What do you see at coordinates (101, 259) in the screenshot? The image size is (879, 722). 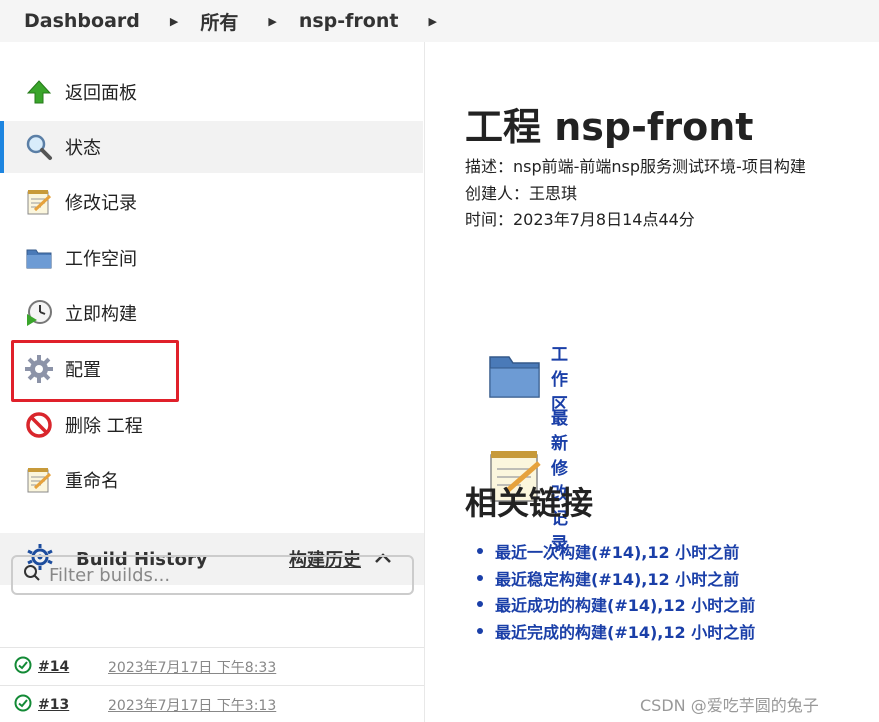 I see `task-label: 工作空间` at bounding box center [101, 259].